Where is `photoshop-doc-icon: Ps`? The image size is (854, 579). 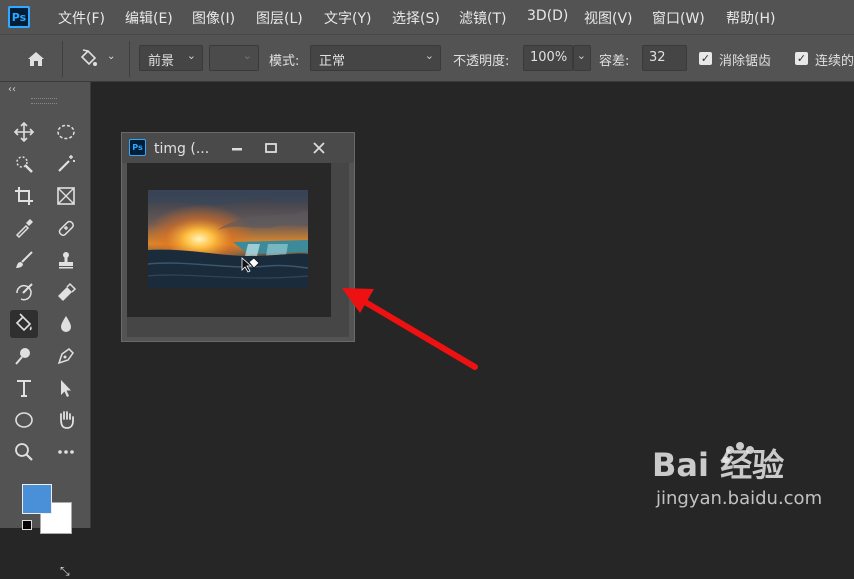 photoshop-doc-icon: Ps is located at coordinates (137, 147).